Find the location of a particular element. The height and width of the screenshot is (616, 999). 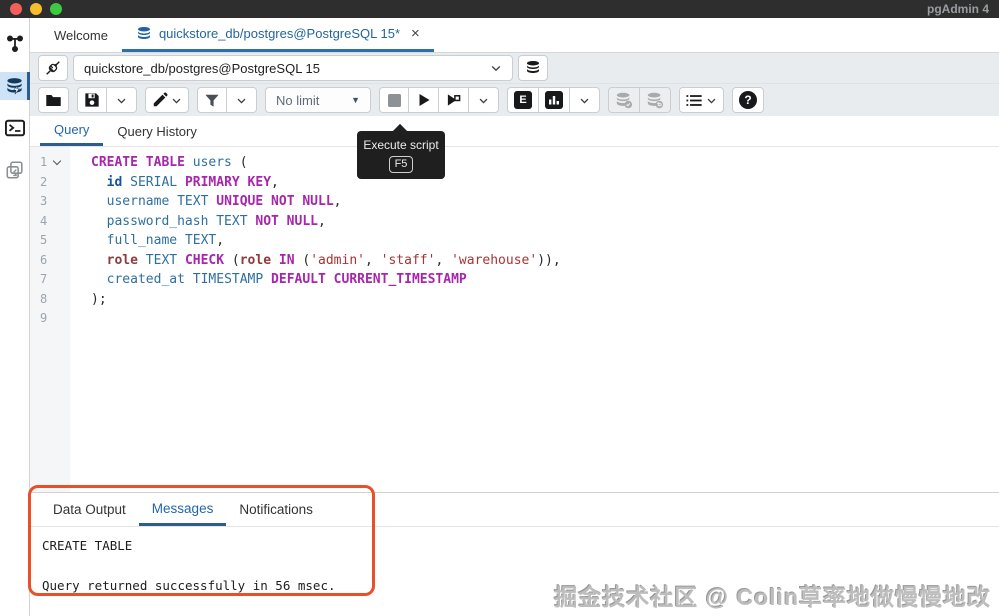

numbered-list-icon is located at coordinates (694, 100).